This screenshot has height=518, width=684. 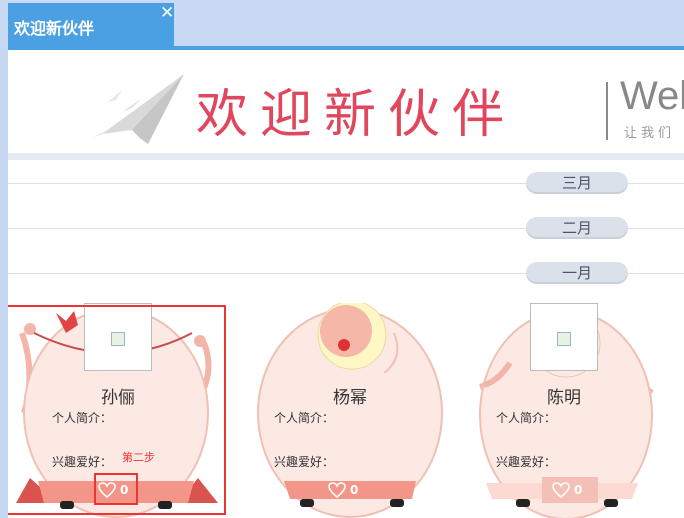 I want to click on month-january: 一月, so click(x=577, y=273).